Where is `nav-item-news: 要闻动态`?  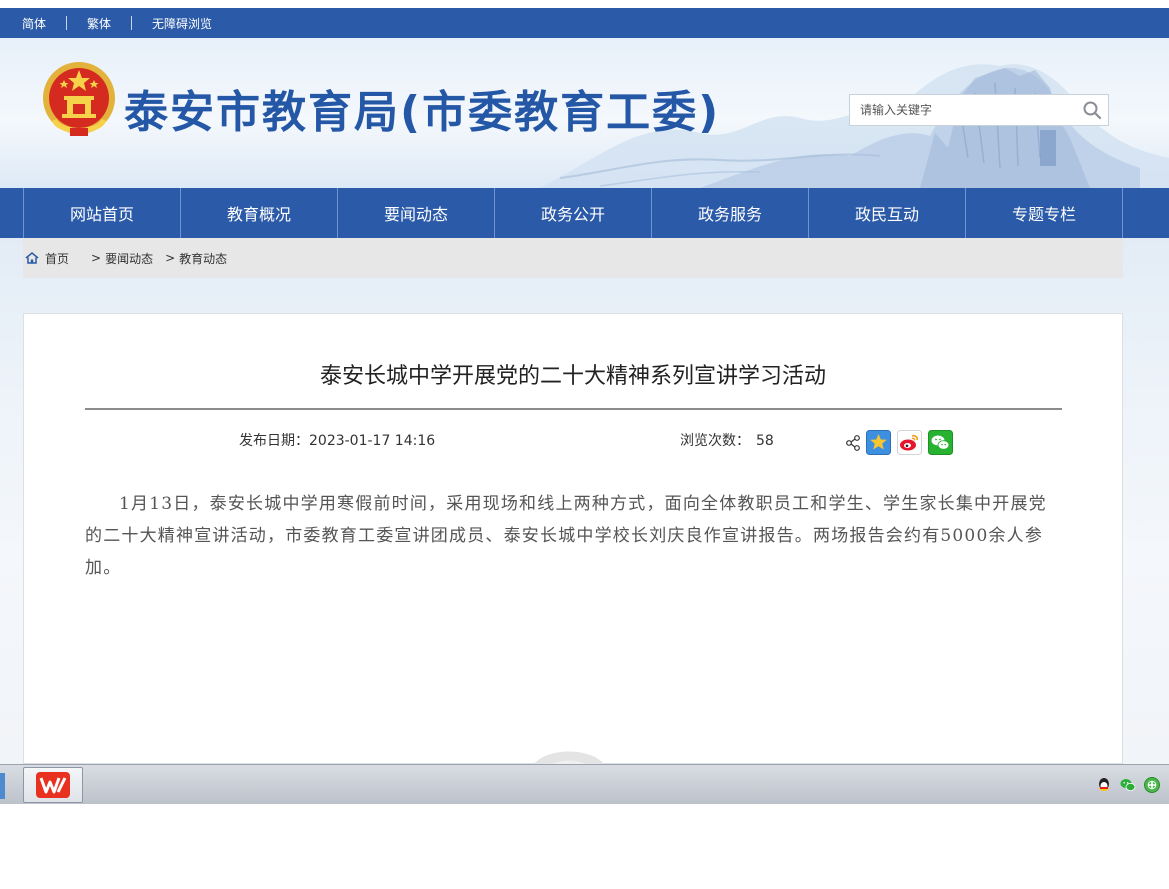
nav-item-news: 要闻动态 is located at coordinates (416, 213).